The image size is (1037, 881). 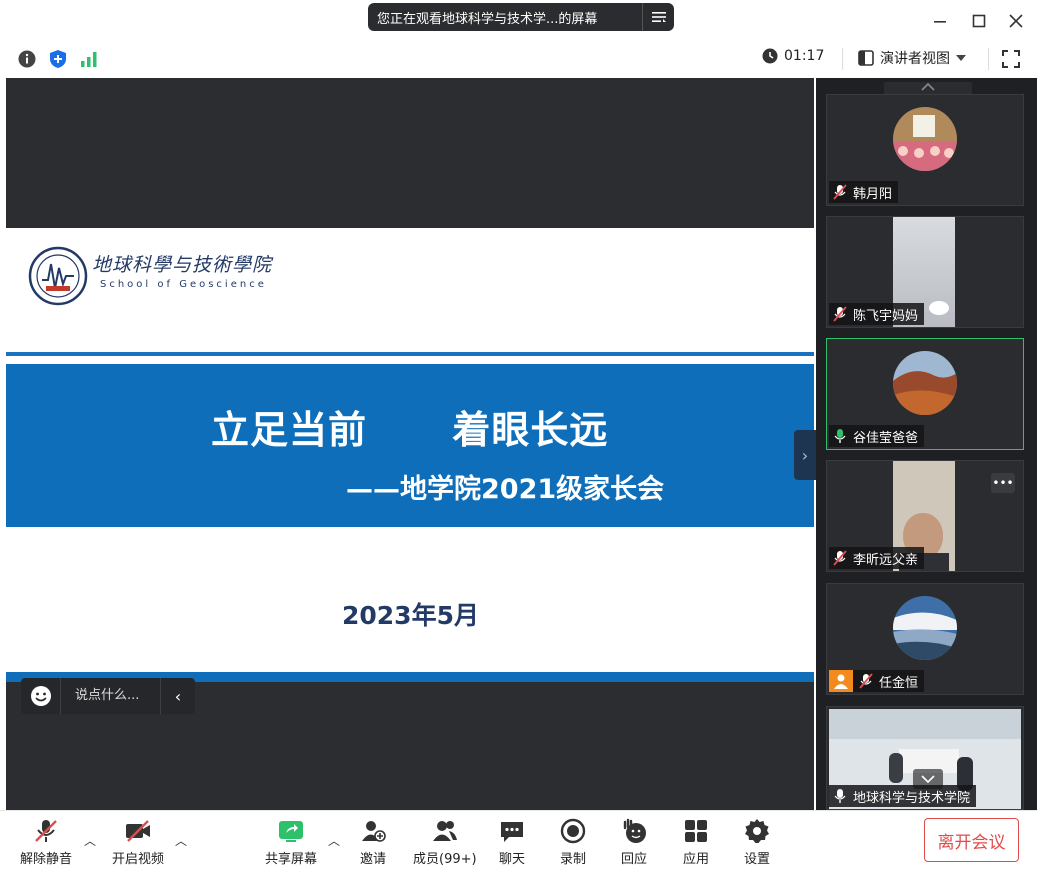 I want to click on signal-strength-icon, so click(x=89, y=61).